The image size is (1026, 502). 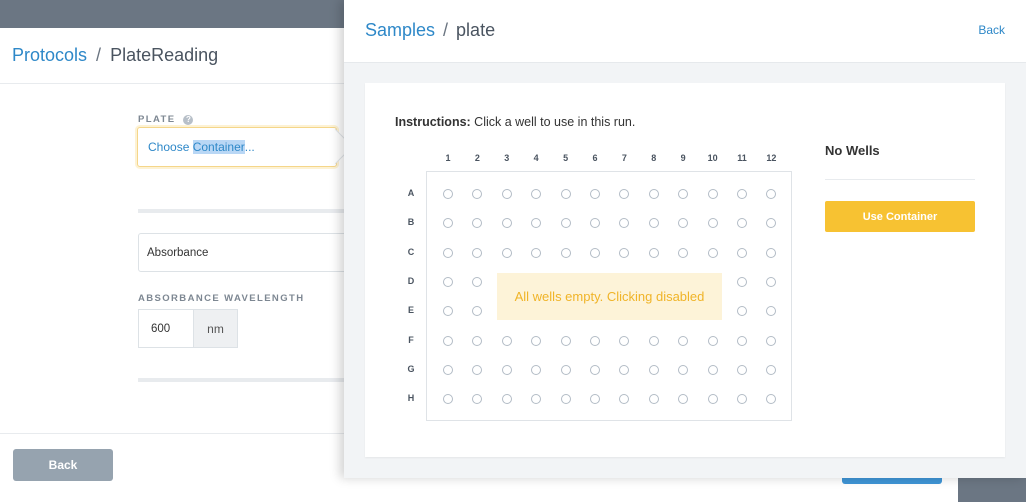 I want to click on empty-plate-message: All wells empty. Clicking disabled, so click(x=609, y=296).